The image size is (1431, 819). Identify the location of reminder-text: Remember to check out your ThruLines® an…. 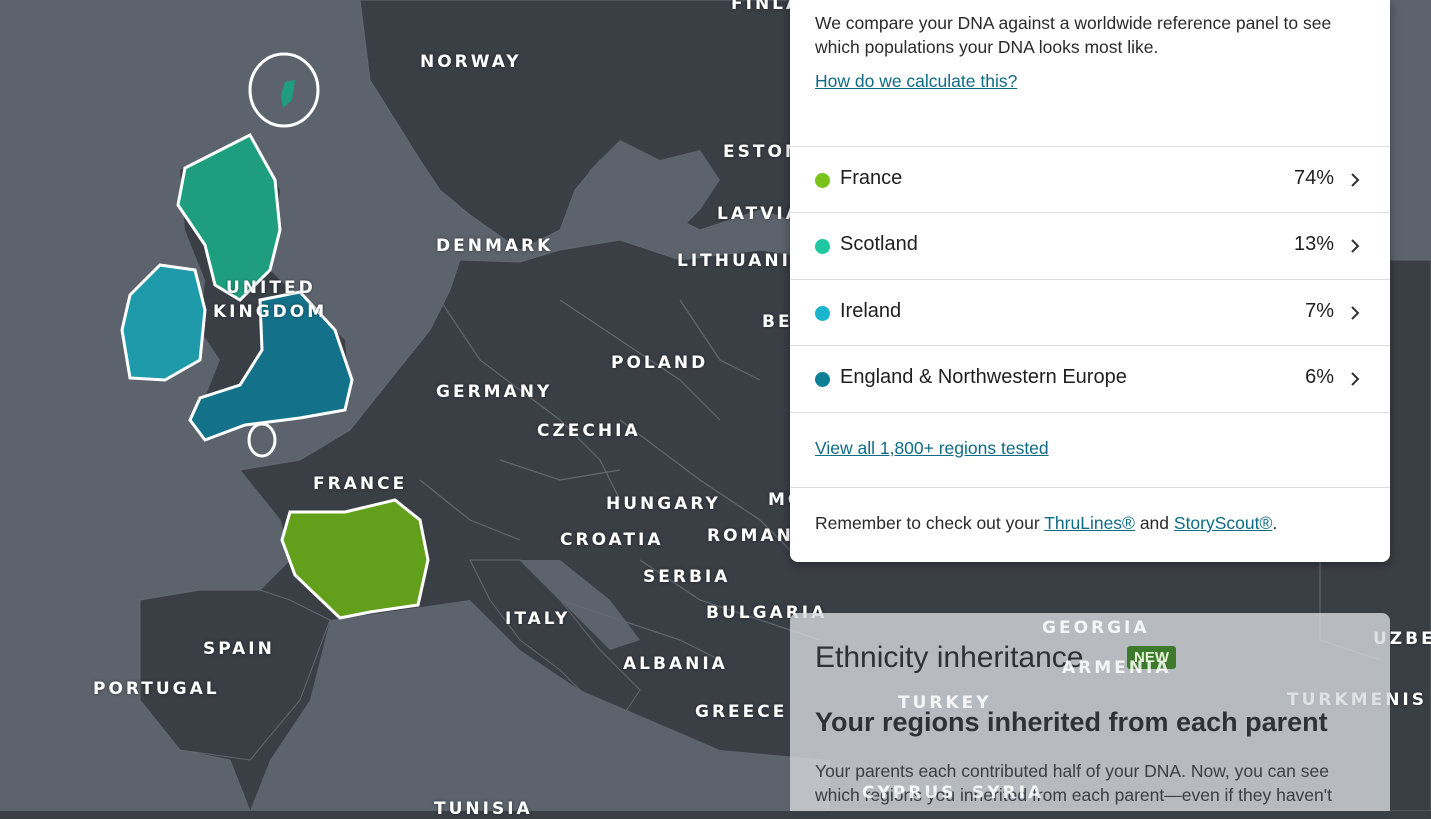
(1046, 523).